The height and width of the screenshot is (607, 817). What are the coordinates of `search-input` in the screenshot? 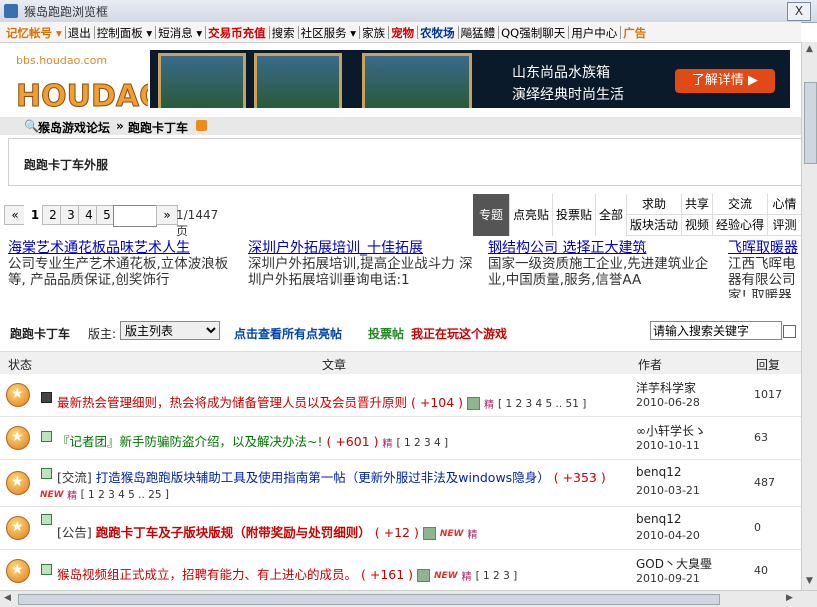 It's located at (716, 330).